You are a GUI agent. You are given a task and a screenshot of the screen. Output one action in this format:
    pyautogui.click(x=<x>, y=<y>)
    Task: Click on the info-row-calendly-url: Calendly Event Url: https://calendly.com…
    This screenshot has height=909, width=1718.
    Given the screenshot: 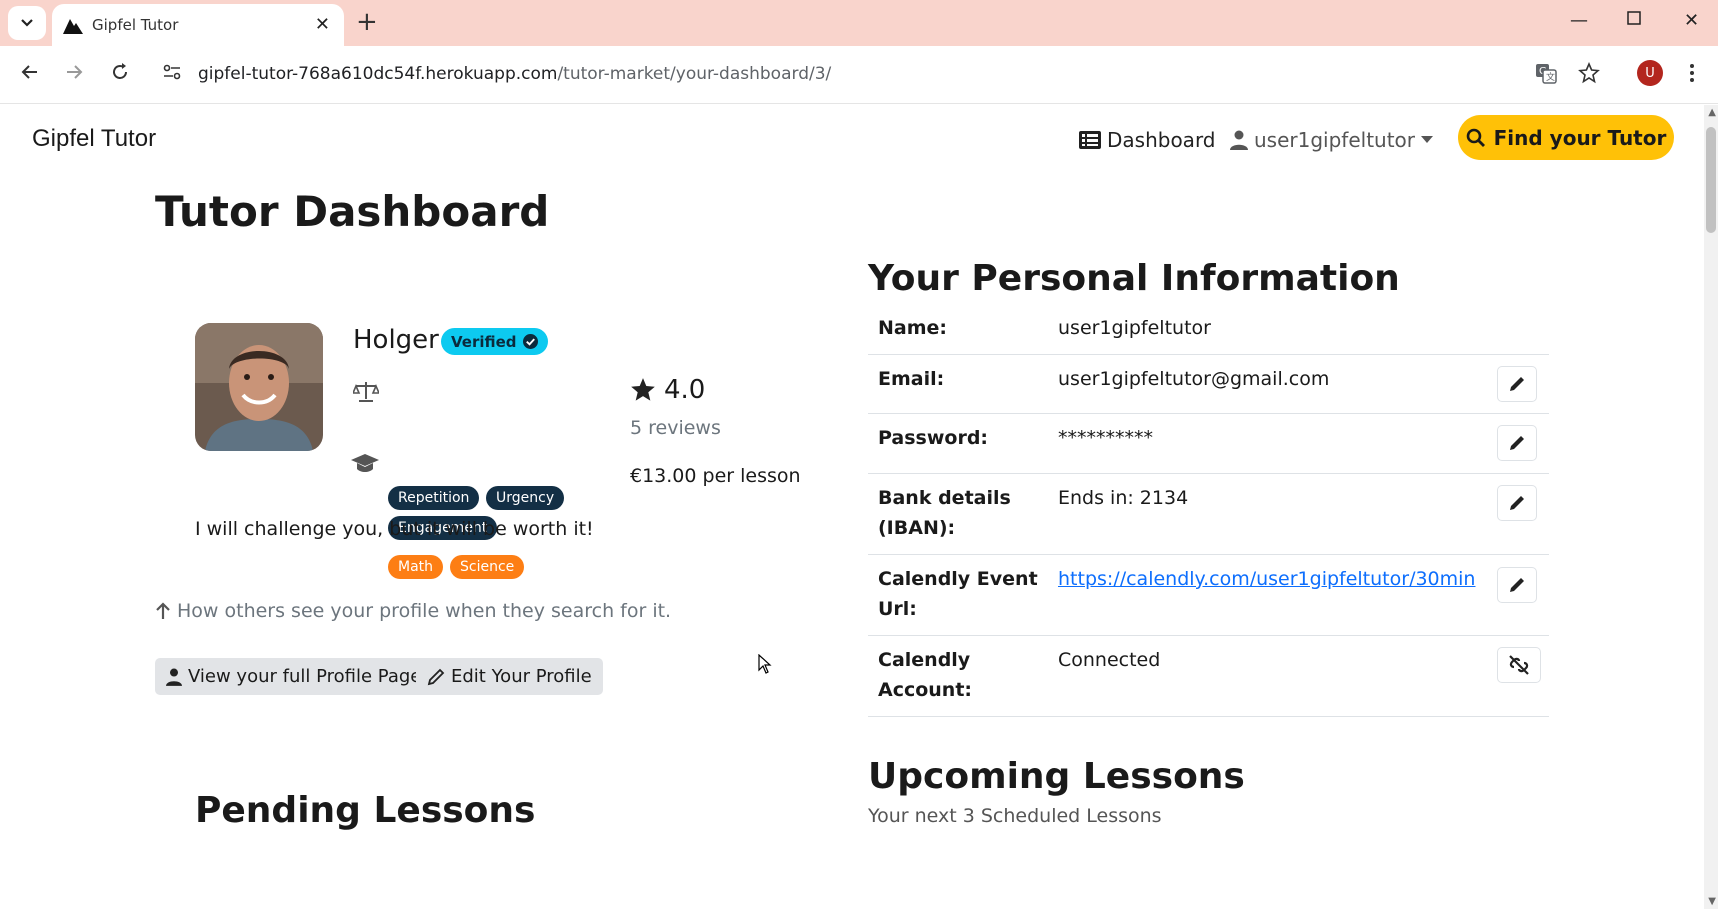 What is the action you would take?
    pyautogui.click(x=1208, y=595)
    